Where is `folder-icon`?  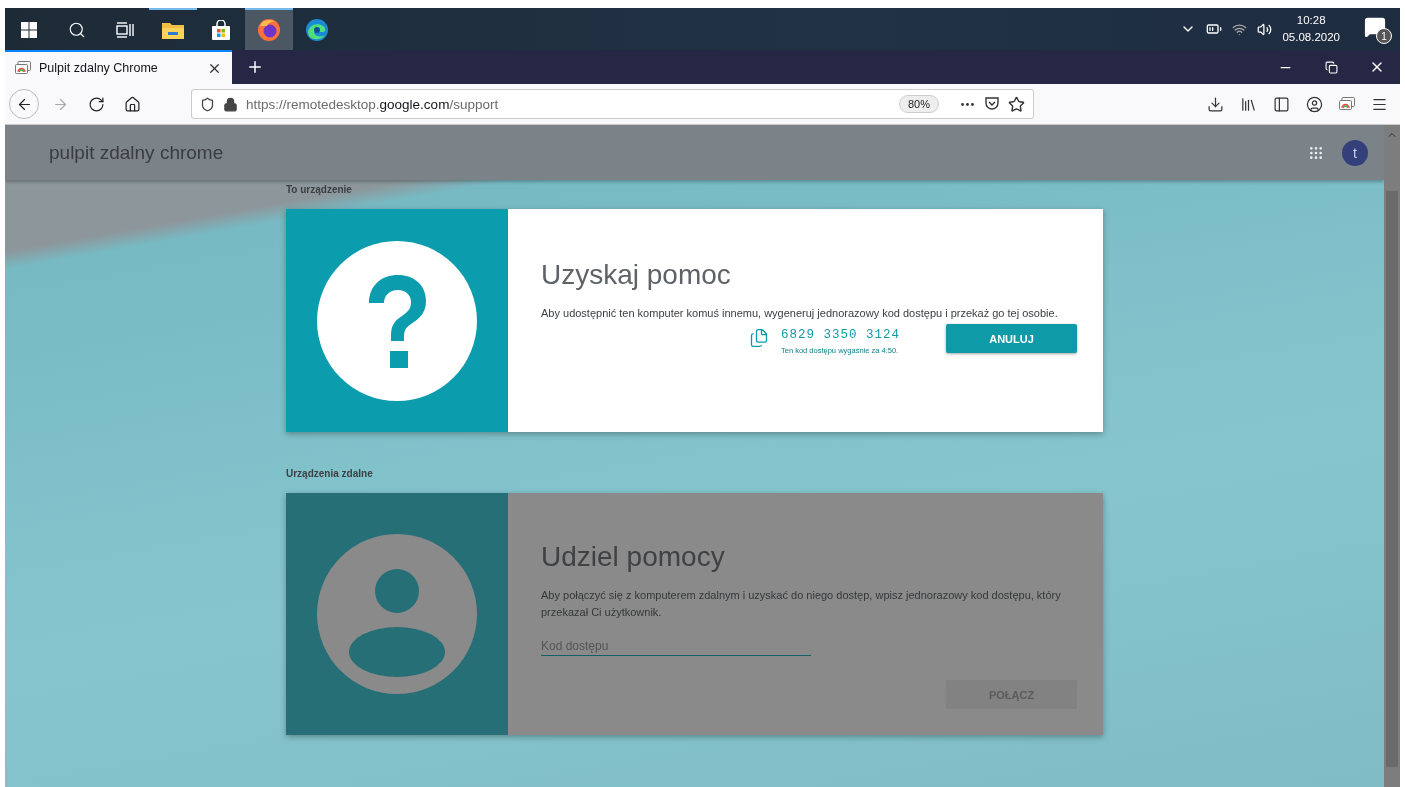
folder-icon is located at coordinates (173, 30).